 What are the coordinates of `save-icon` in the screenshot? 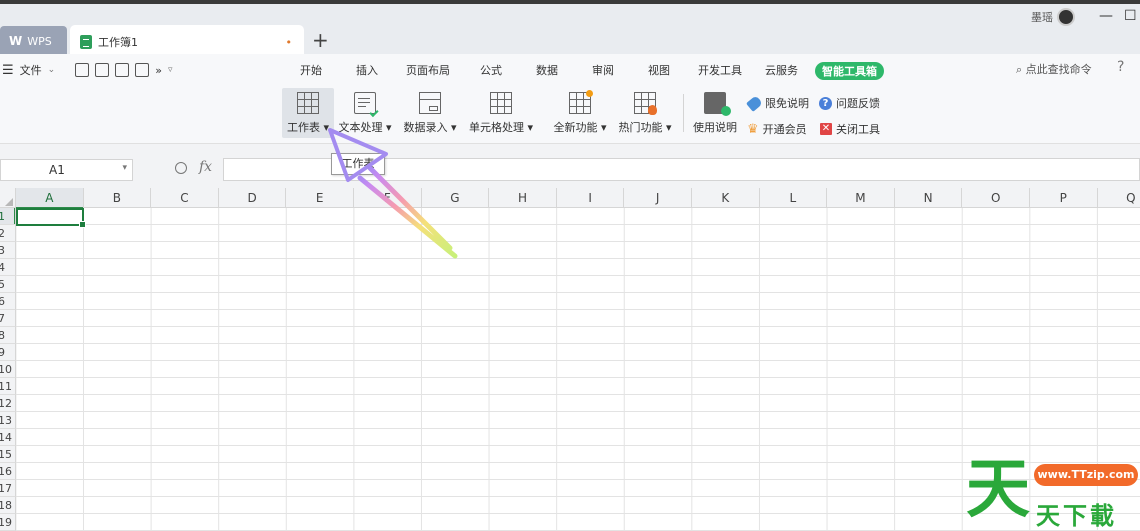 It's located at (102, 70).